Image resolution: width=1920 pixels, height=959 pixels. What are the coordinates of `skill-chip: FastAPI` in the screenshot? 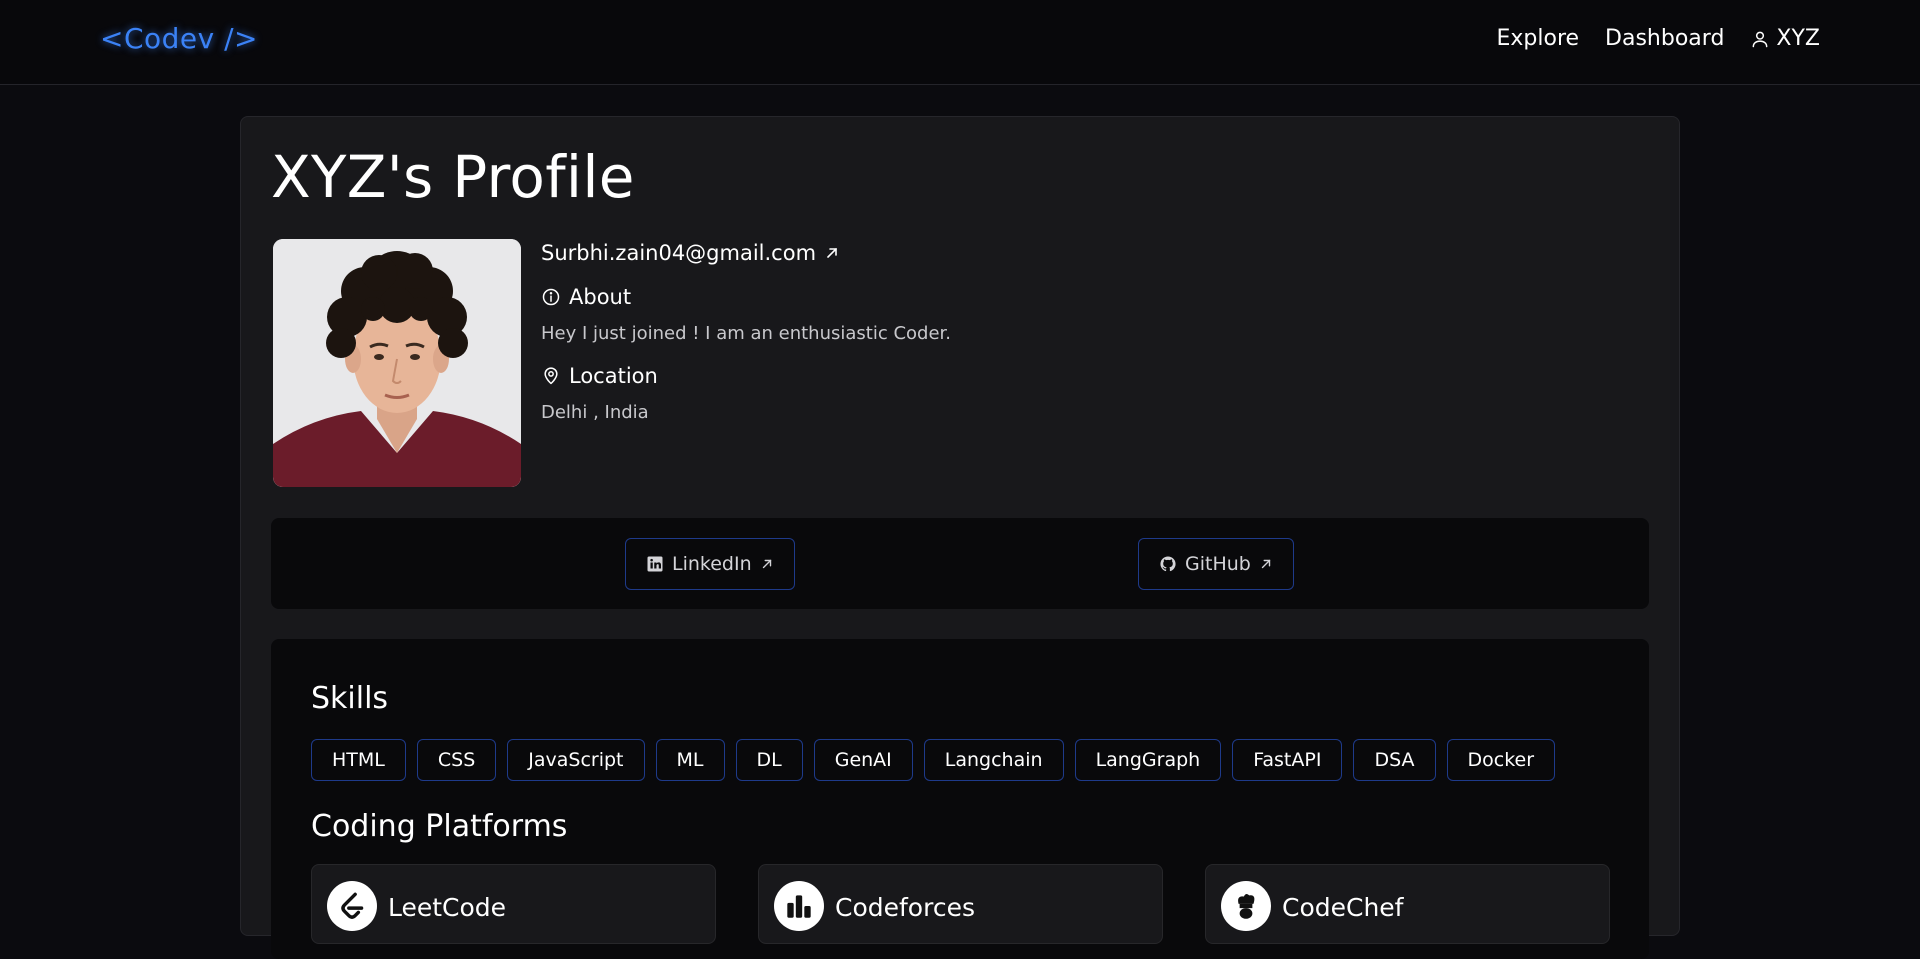 It's located at (1287, 760).